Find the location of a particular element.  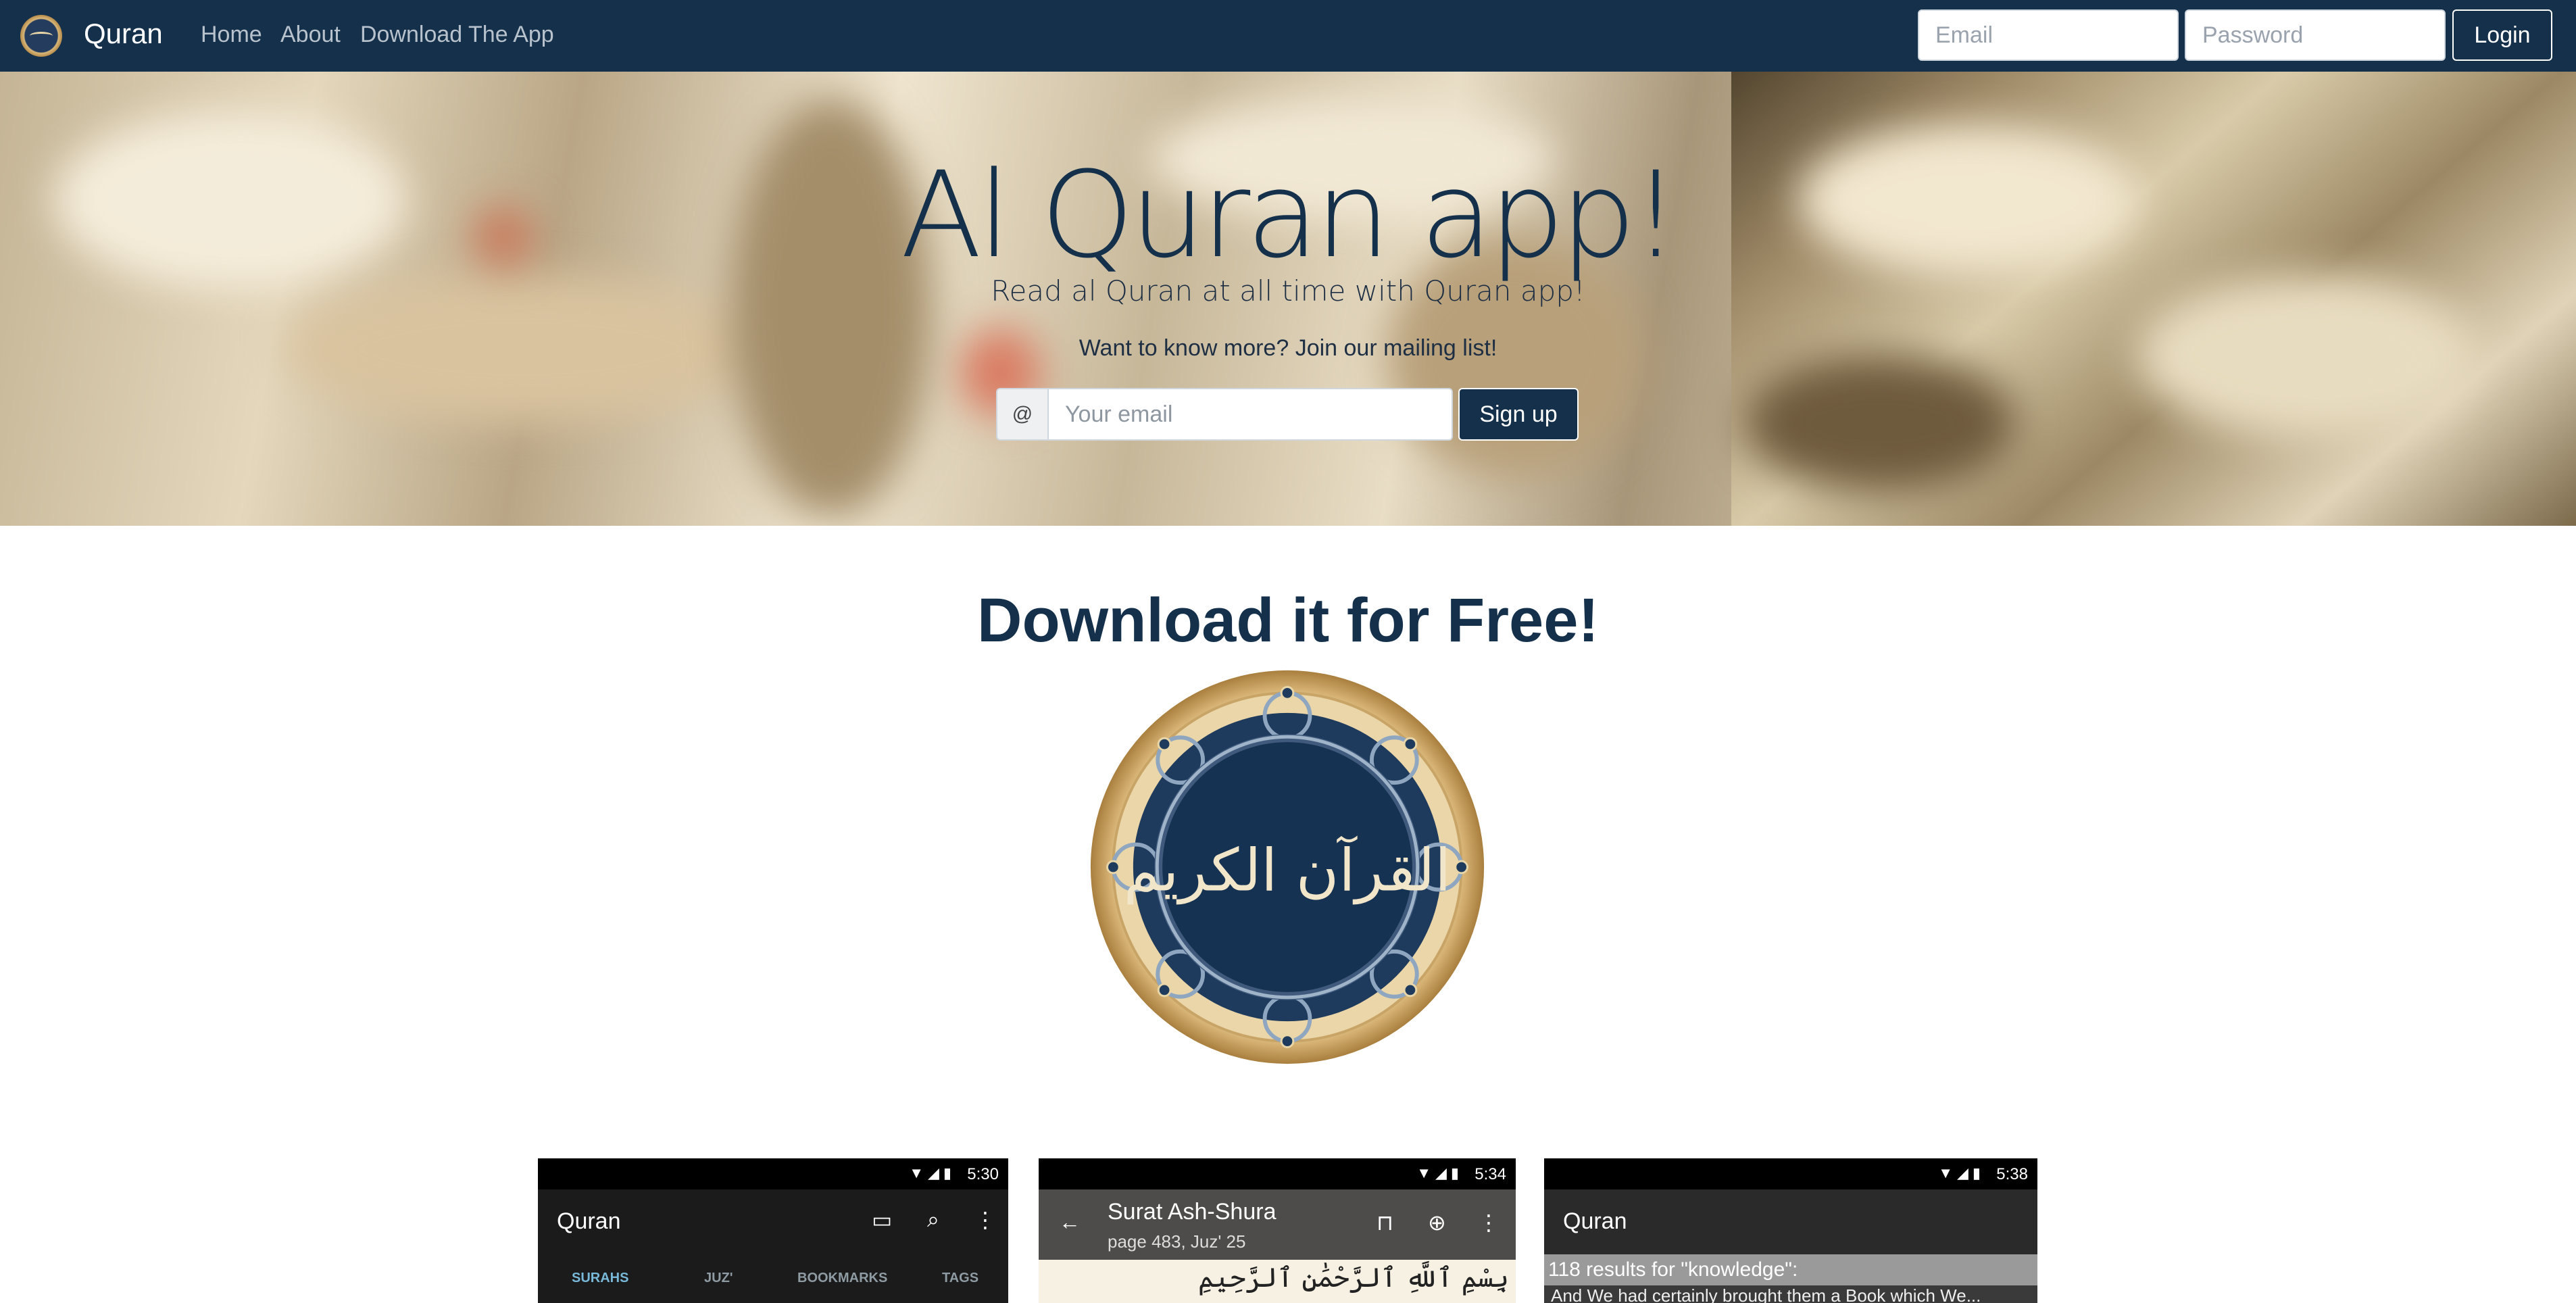

tab-juz: JUZ' is located at coordinates (718, 1278).